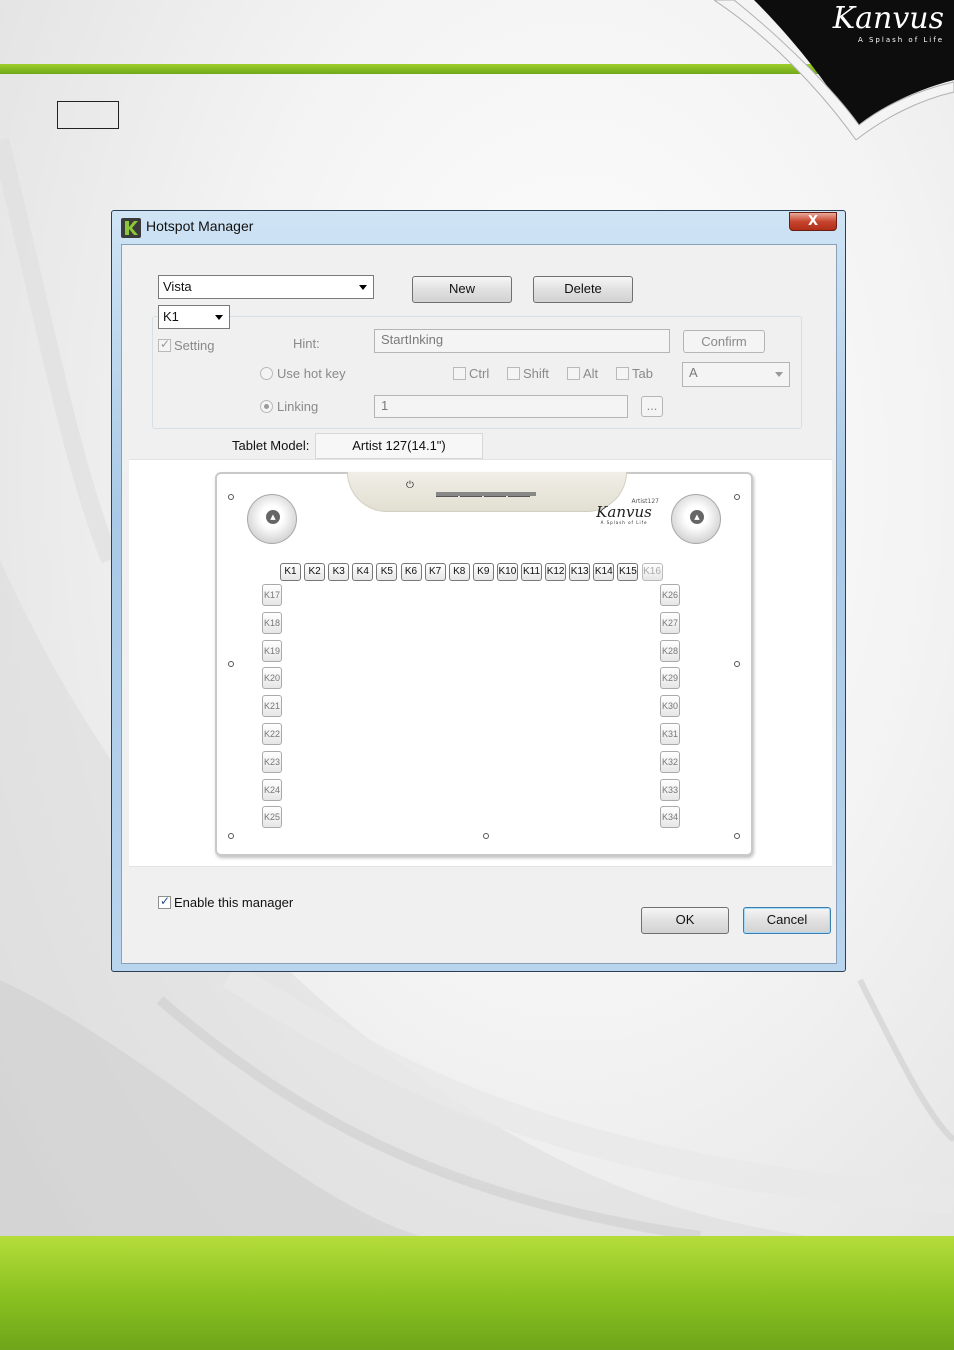  I want to click on power-icon: ⏻, so click(410, 485).